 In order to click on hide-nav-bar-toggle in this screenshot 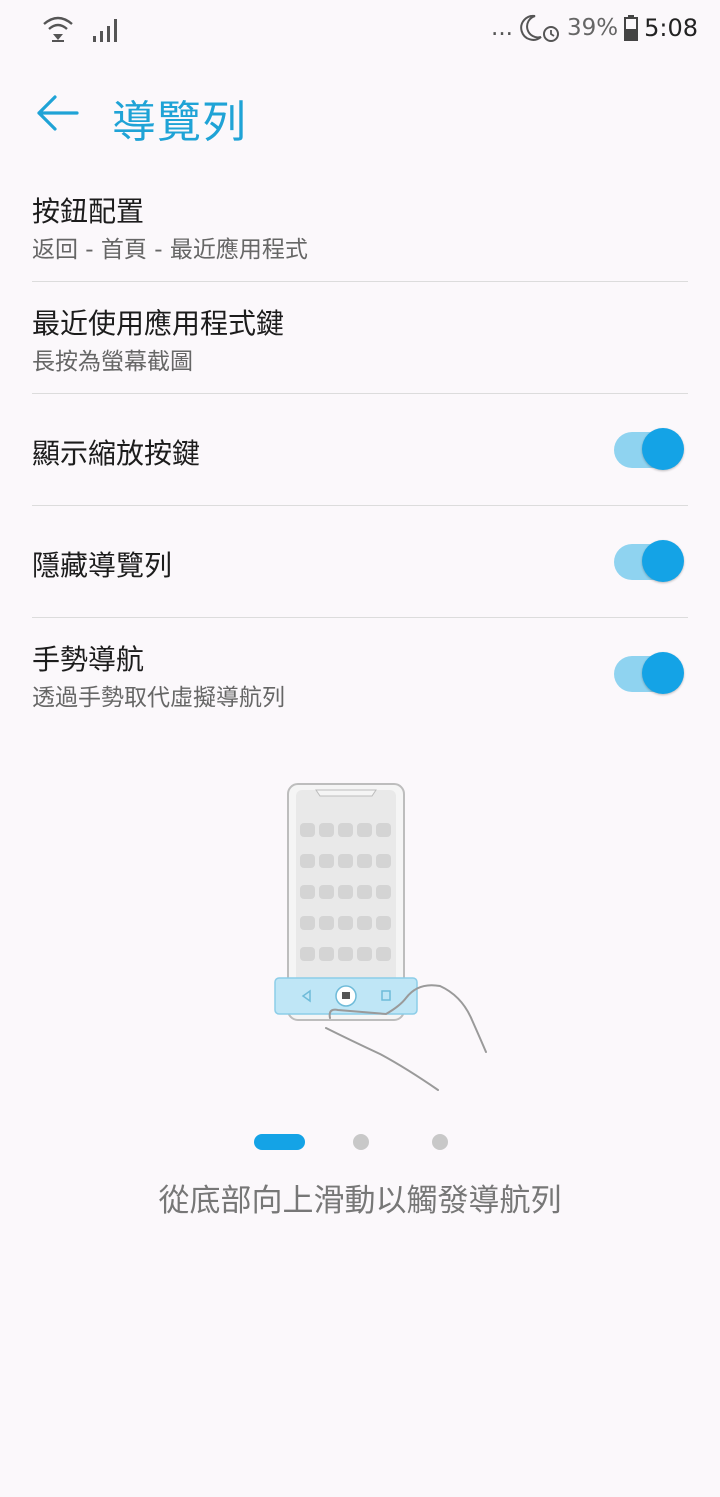, I will do `click(649, 561)`.